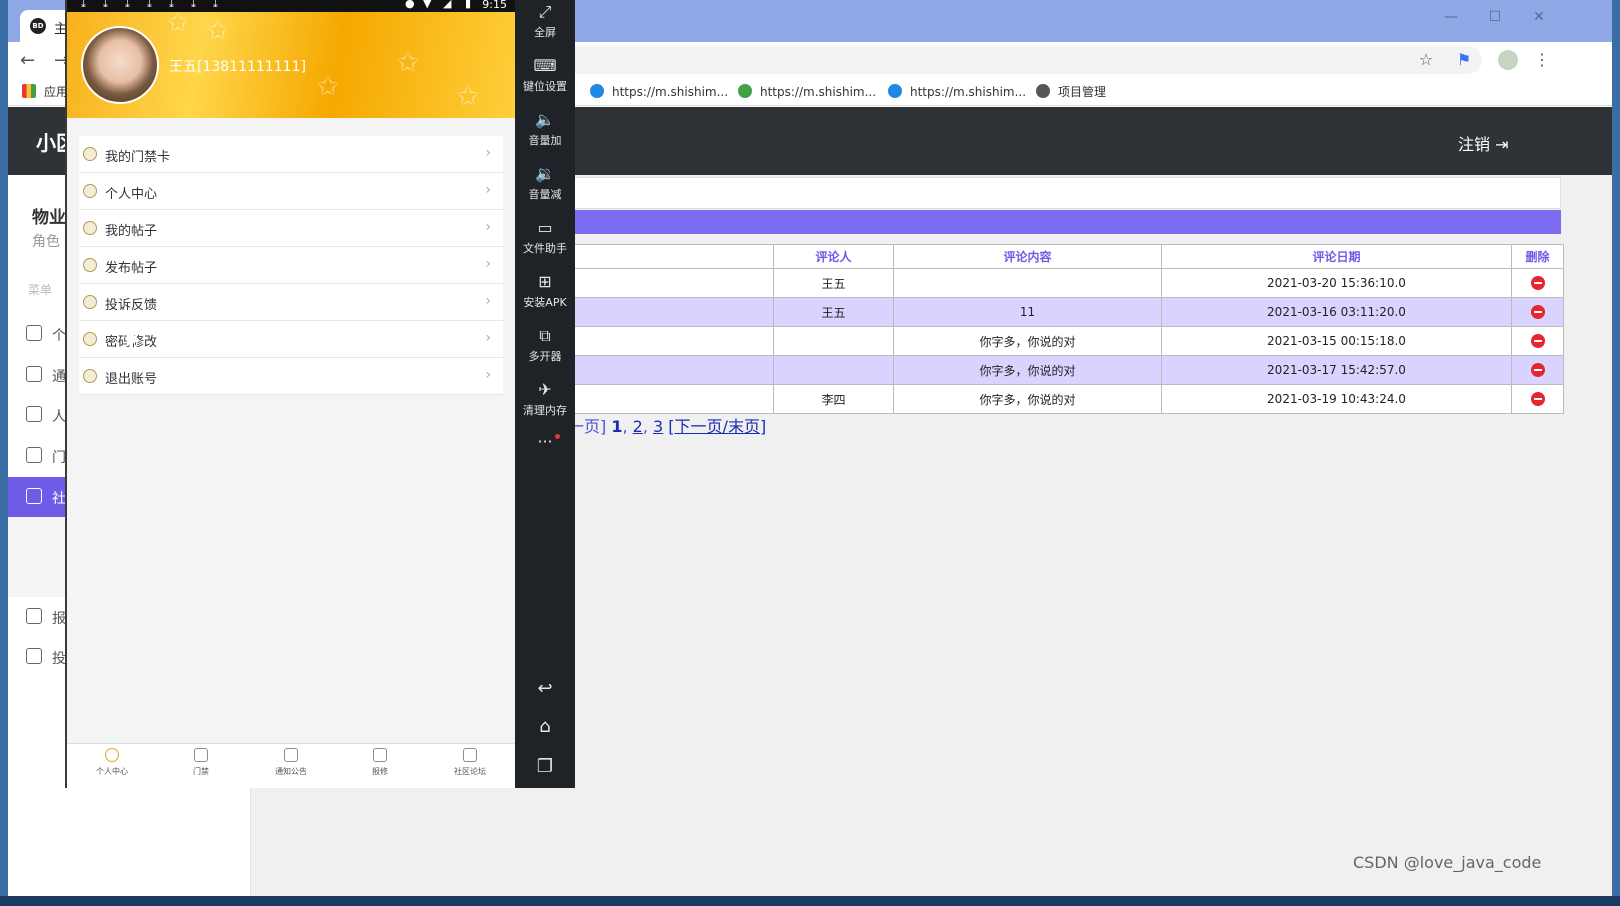 The width and height of the screenshot is (1620, 906). I want to click on menu-item-label: 我的帖子, so click(131, 231).